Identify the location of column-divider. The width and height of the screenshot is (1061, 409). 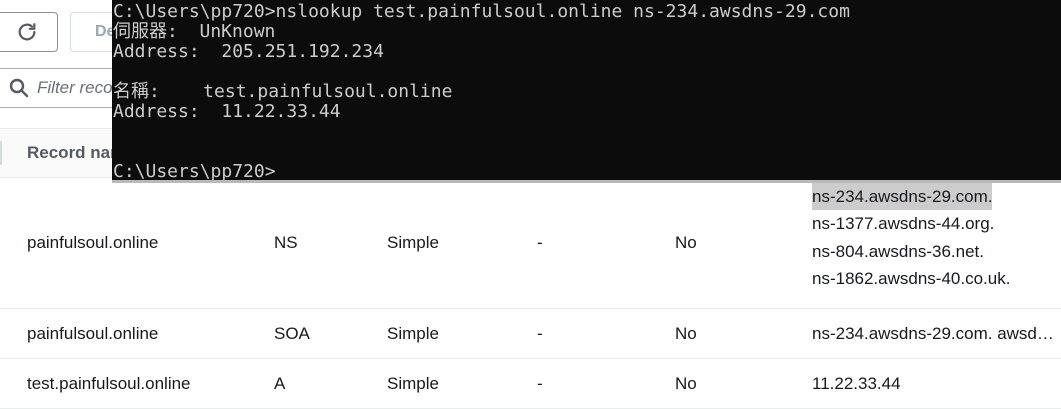
(1, 153).